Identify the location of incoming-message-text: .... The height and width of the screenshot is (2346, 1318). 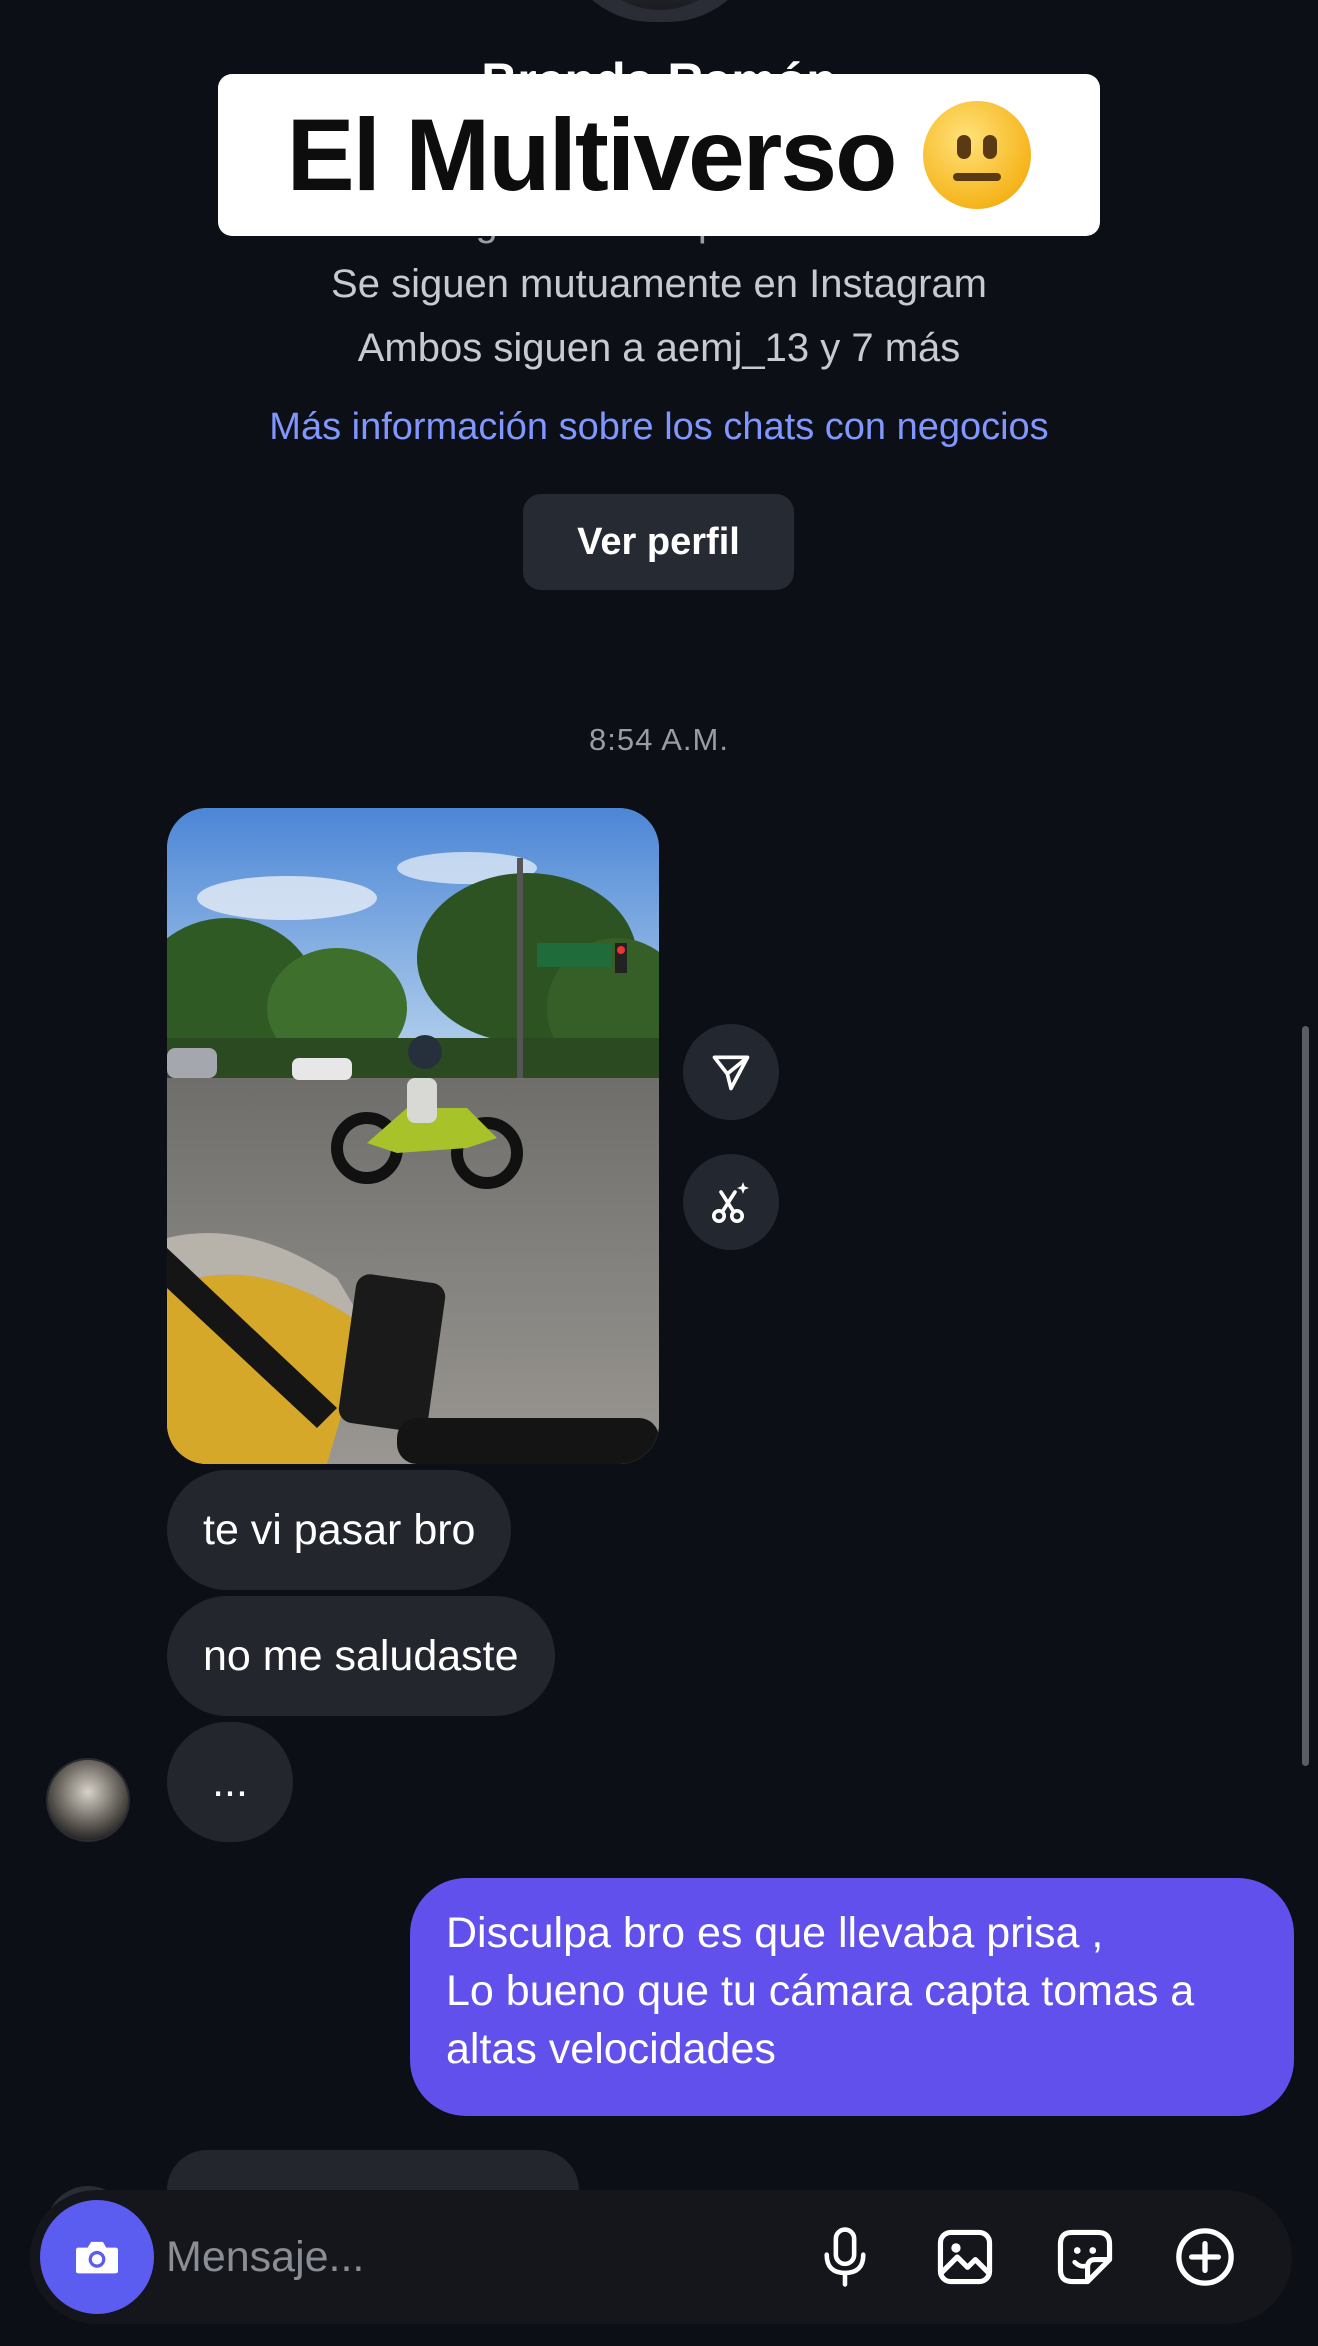
(230, 1781).